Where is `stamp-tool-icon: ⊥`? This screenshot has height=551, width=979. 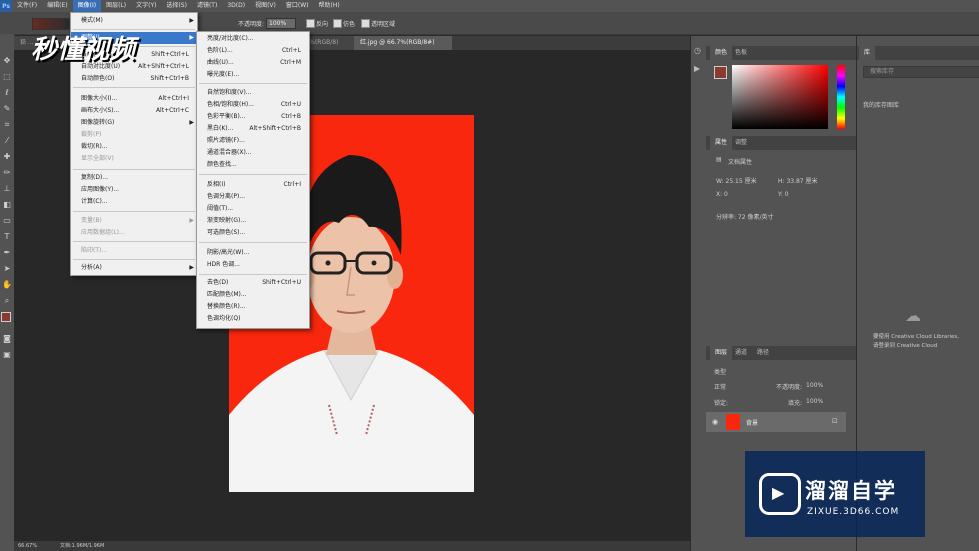
stamp-tool-icon: ⊥ is located at coordinates (7, 189).